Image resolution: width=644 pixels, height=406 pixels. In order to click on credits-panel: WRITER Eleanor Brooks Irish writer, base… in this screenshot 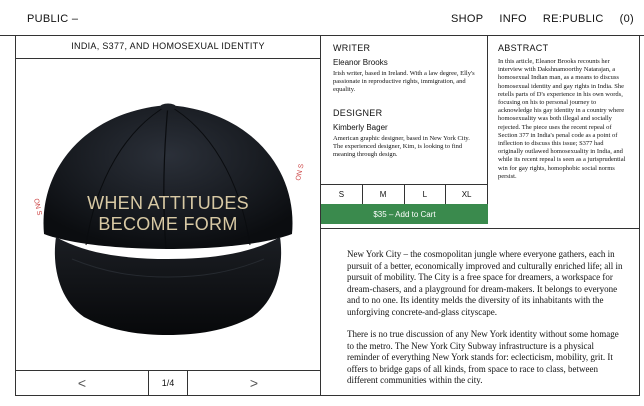, I will do `click(404, 110)`.